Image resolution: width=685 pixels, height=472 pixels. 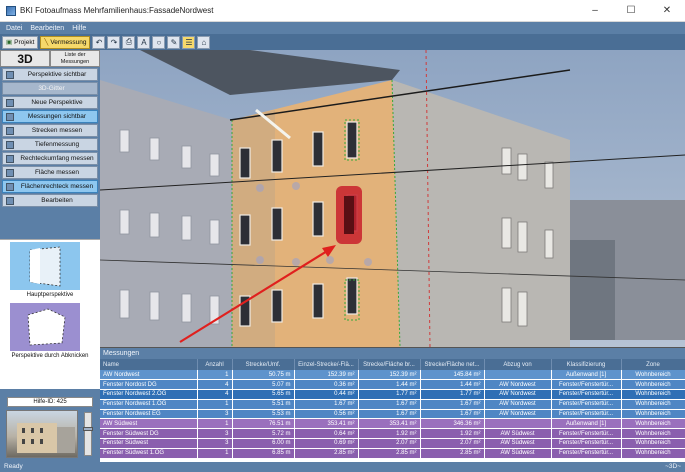 I want to click on redo-icon: ↷, so click(x=114, y=42).